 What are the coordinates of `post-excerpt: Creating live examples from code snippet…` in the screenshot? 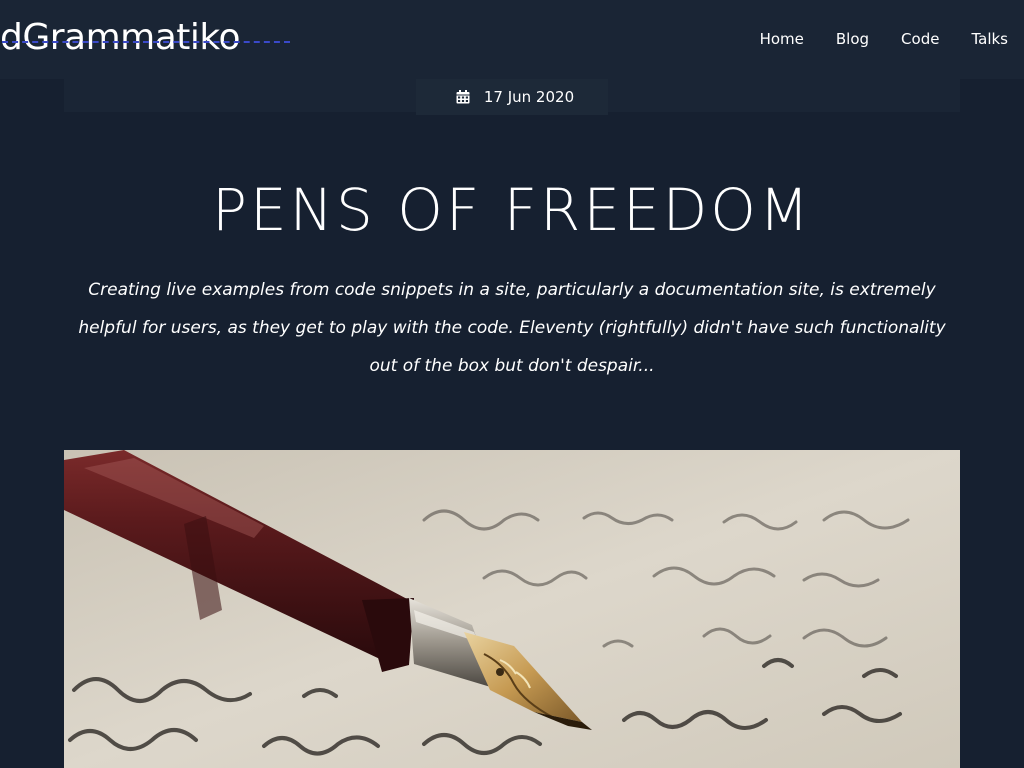 It's located at (512, 328).